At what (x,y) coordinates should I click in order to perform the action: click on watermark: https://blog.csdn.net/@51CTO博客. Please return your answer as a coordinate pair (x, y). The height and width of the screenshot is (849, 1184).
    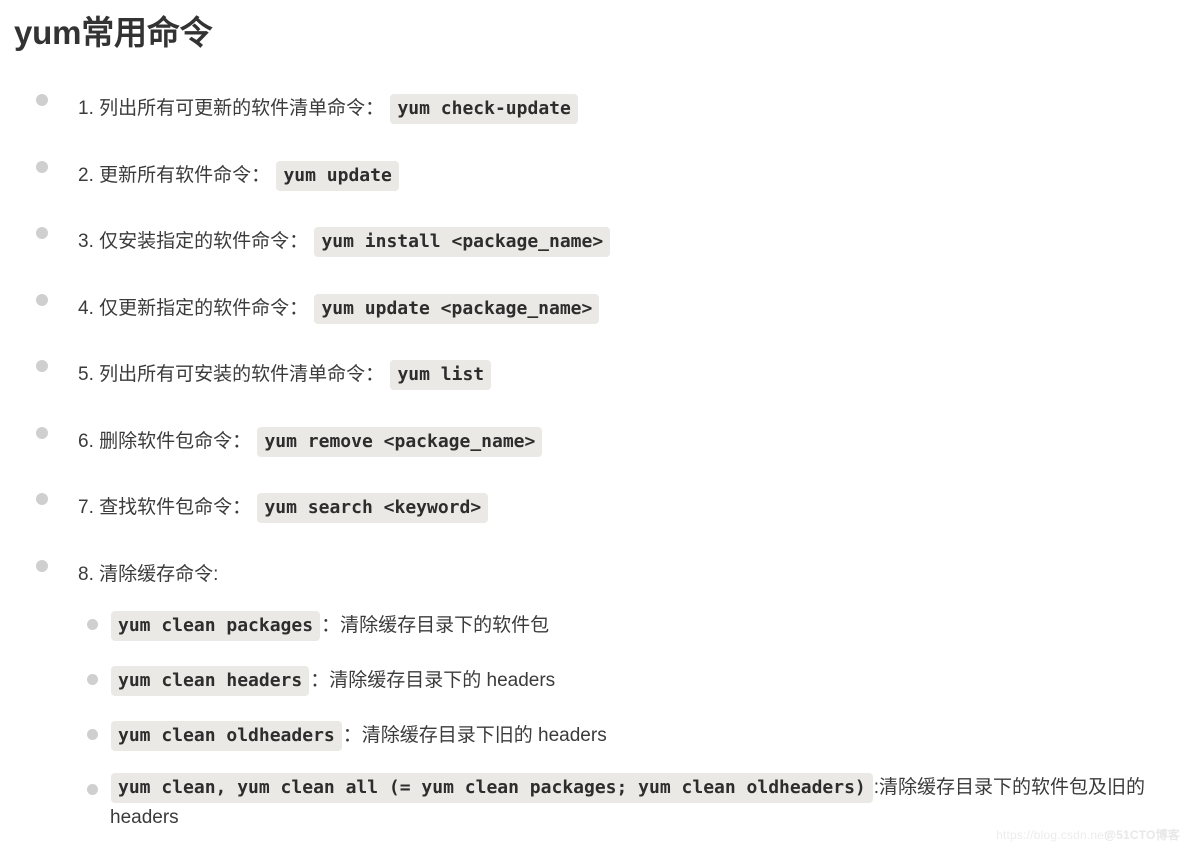
    Looking at the image, I should click on (1088, 834).